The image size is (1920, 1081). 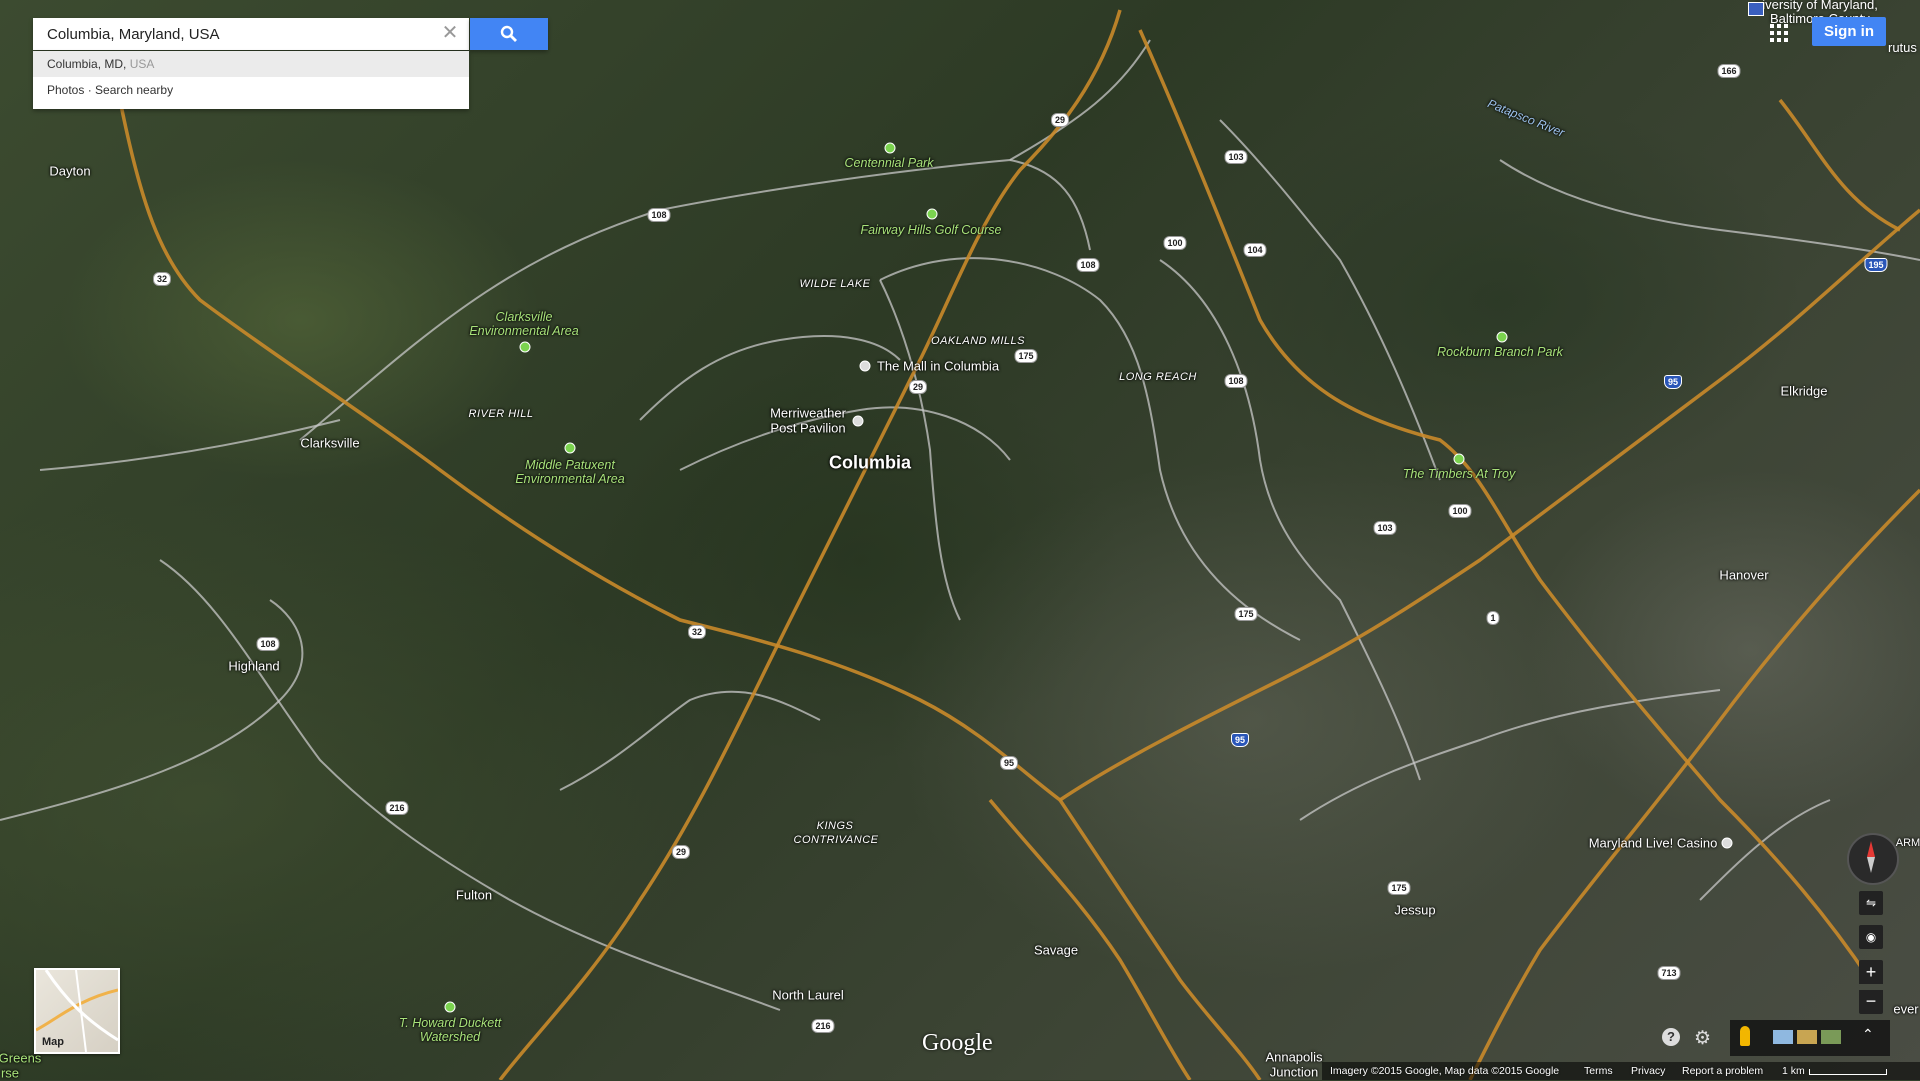 I want to click on zoom-out-button: −, so click(x=1871, y=1002).